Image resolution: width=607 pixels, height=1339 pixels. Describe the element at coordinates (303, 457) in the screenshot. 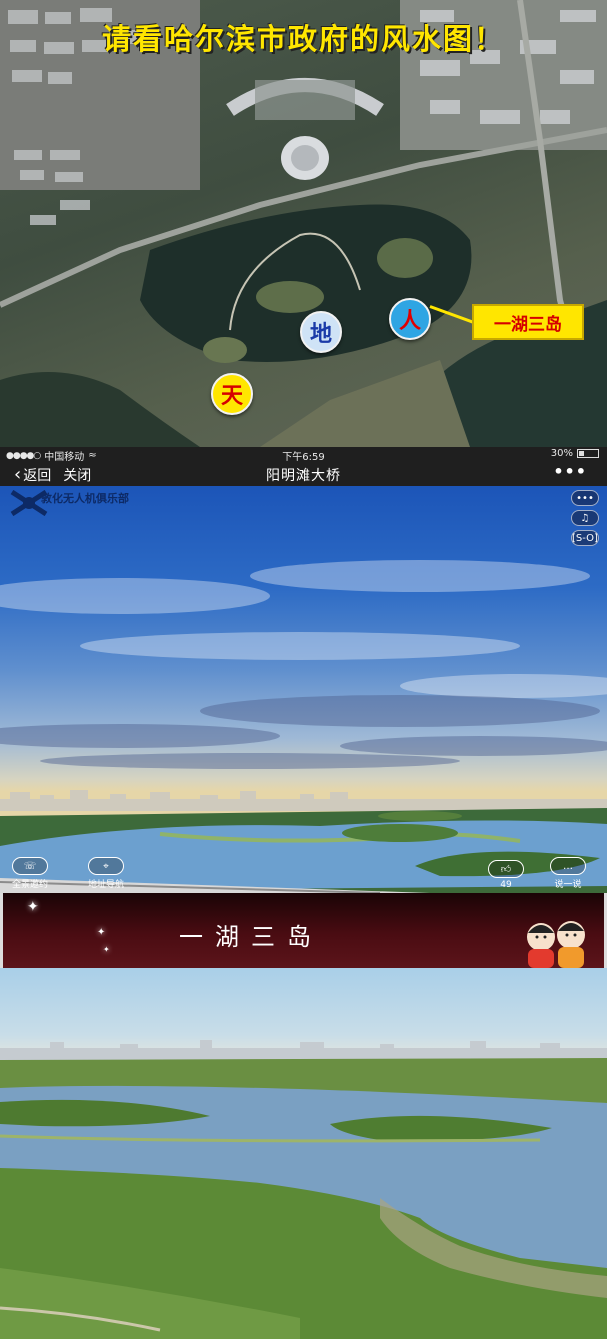

I see `status-time: 下午6:59` at that location.